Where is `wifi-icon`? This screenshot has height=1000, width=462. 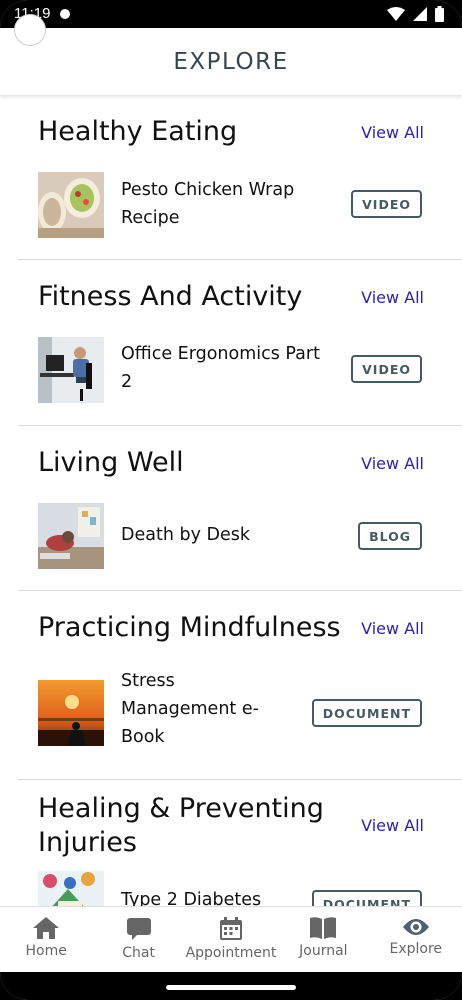
wifi-icon is located at coordinates (396, 14).